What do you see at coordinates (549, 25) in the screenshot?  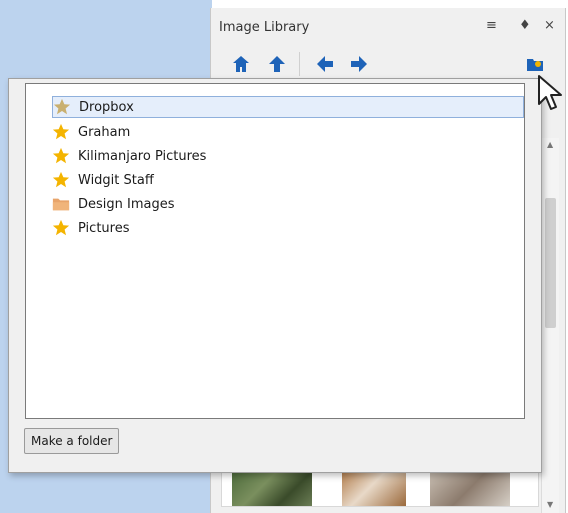 I see `close-icon: ×` at bounding box center [549, 25].